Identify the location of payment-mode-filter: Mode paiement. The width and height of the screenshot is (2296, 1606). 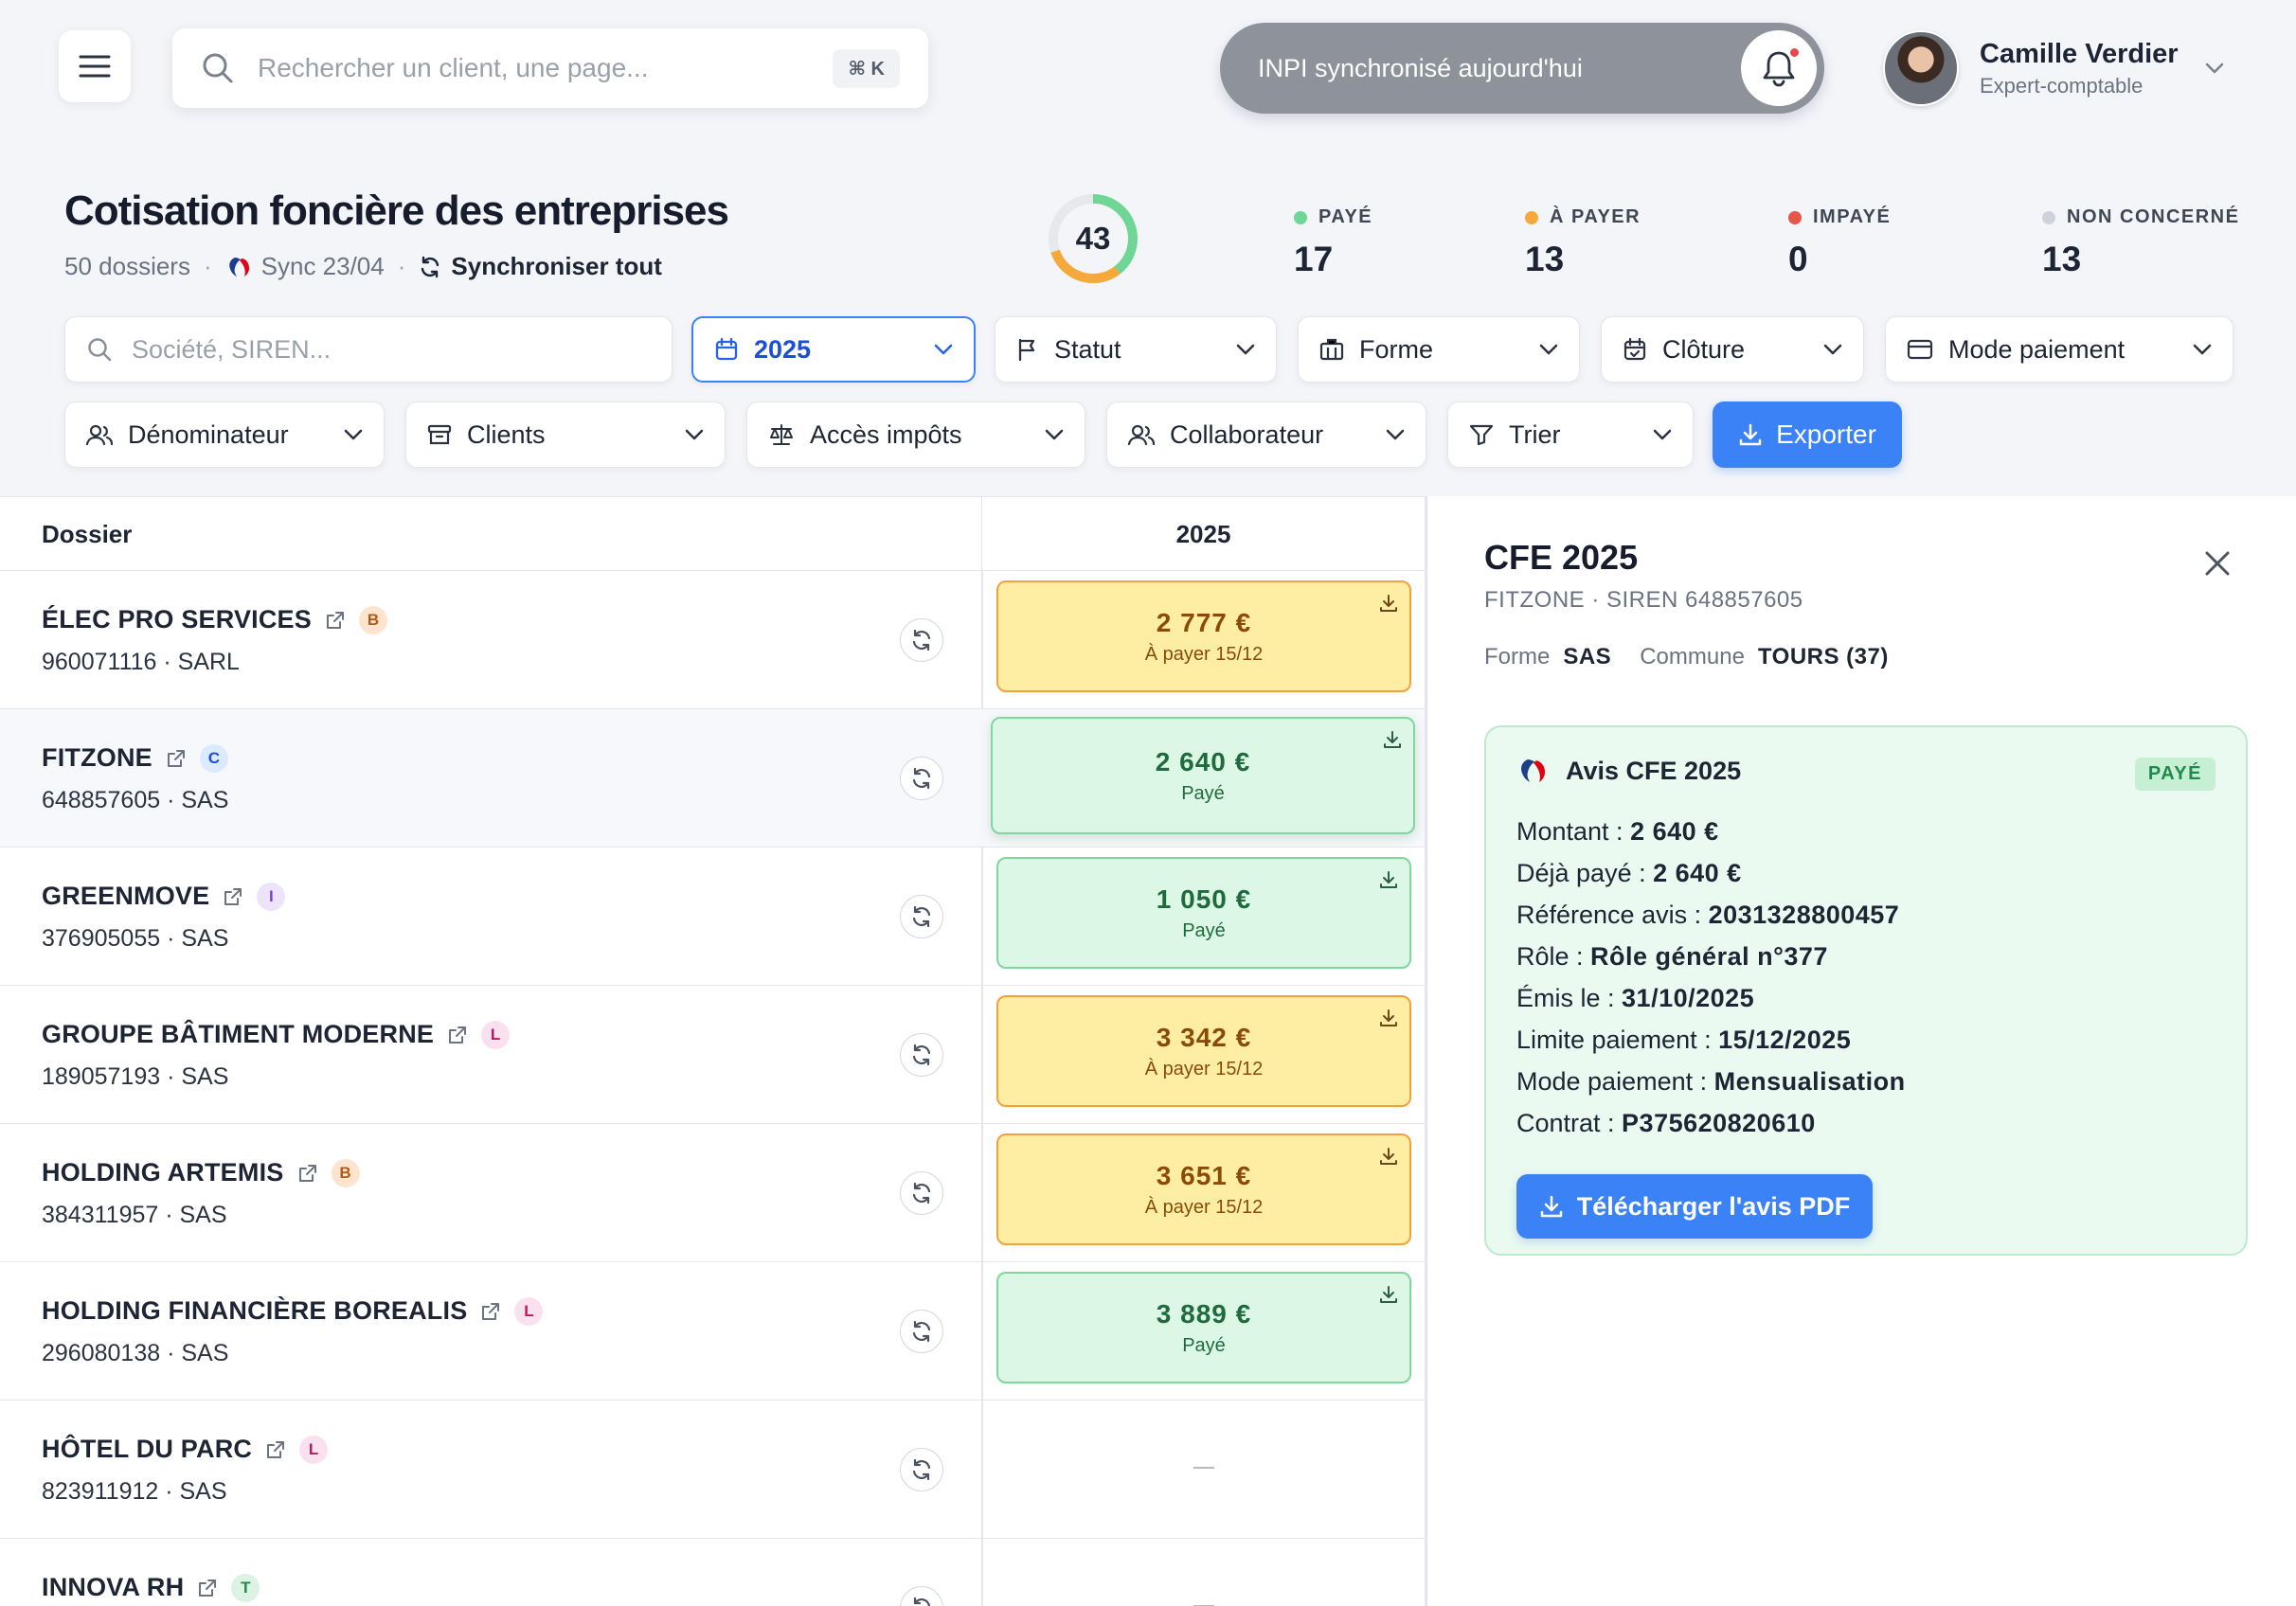
(2059, 349).